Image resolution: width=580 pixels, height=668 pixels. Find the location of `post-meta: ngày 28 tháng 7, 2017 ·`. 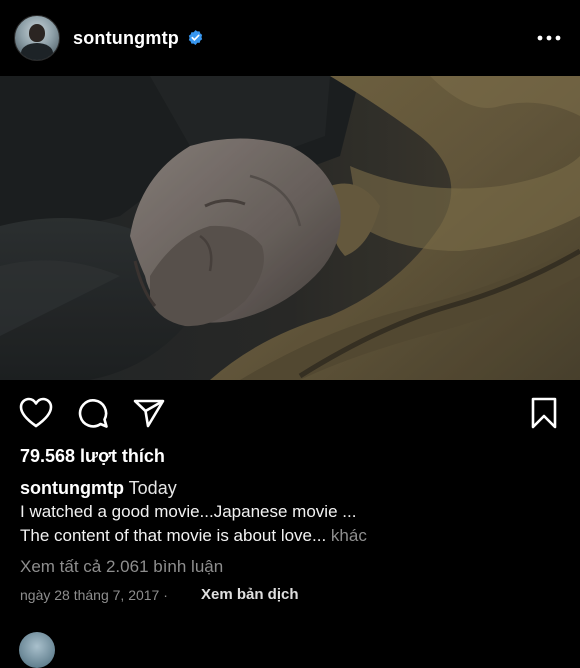

post-meta: ngày 28 tháng 7, 2017 · is located at coordinates (94, 595).